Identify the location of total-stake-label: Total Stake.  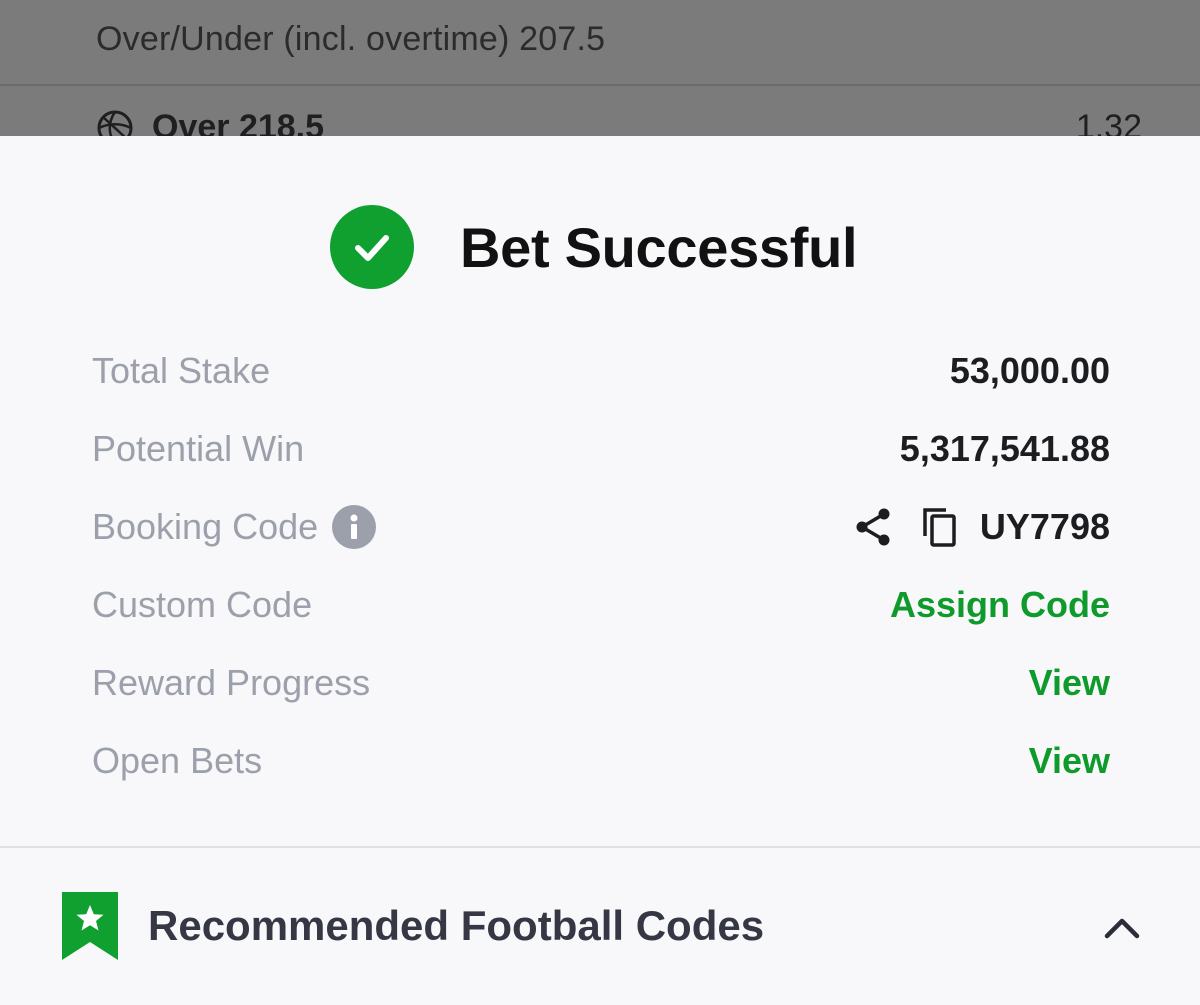
(181, 370).